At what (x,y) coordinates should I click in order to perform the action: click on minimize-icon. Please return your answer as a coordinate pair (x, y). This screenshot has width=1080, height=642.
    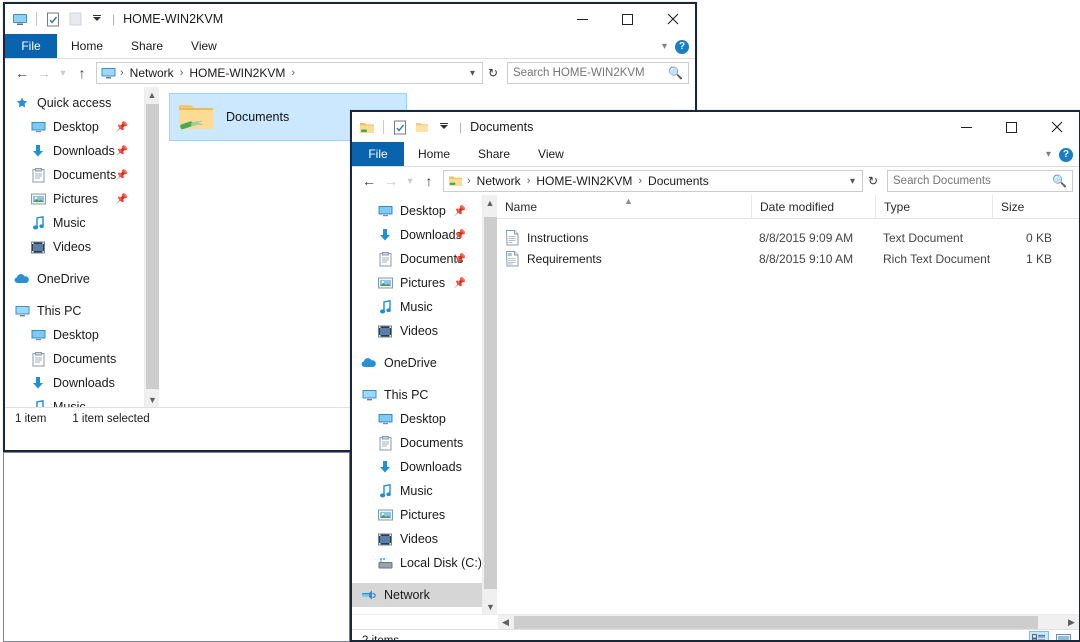
    Looking at the image, I should click on (966, 127).